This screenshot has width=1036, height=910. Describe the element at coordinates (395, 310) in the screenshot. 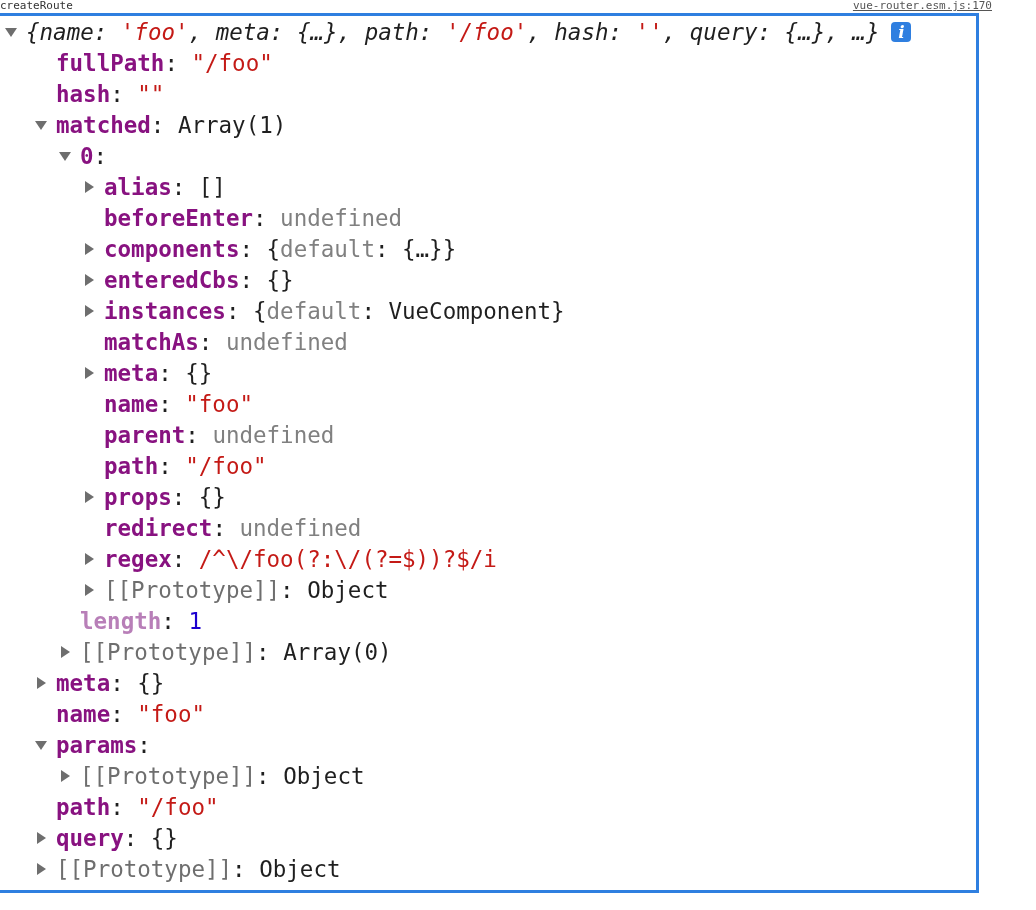

I see `property-value: : {default: VueComponent}` at that location.